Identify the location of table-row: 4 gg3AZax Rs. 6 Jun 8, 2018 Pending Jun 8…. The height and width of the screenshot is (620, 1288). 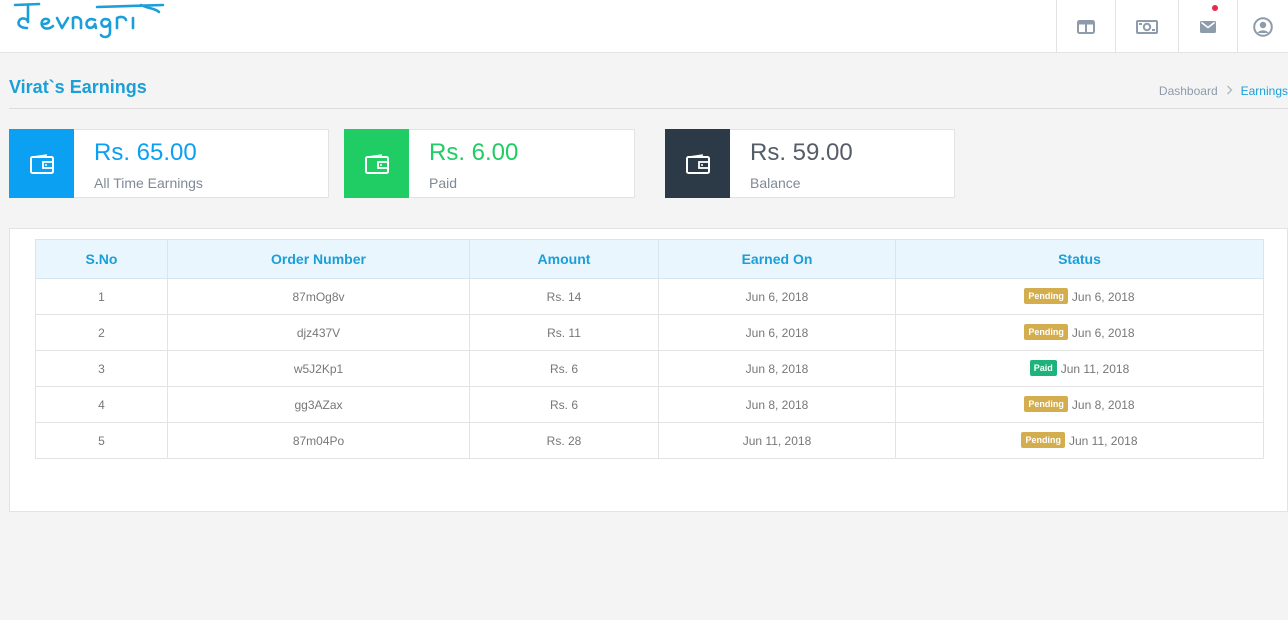
(649, 404).